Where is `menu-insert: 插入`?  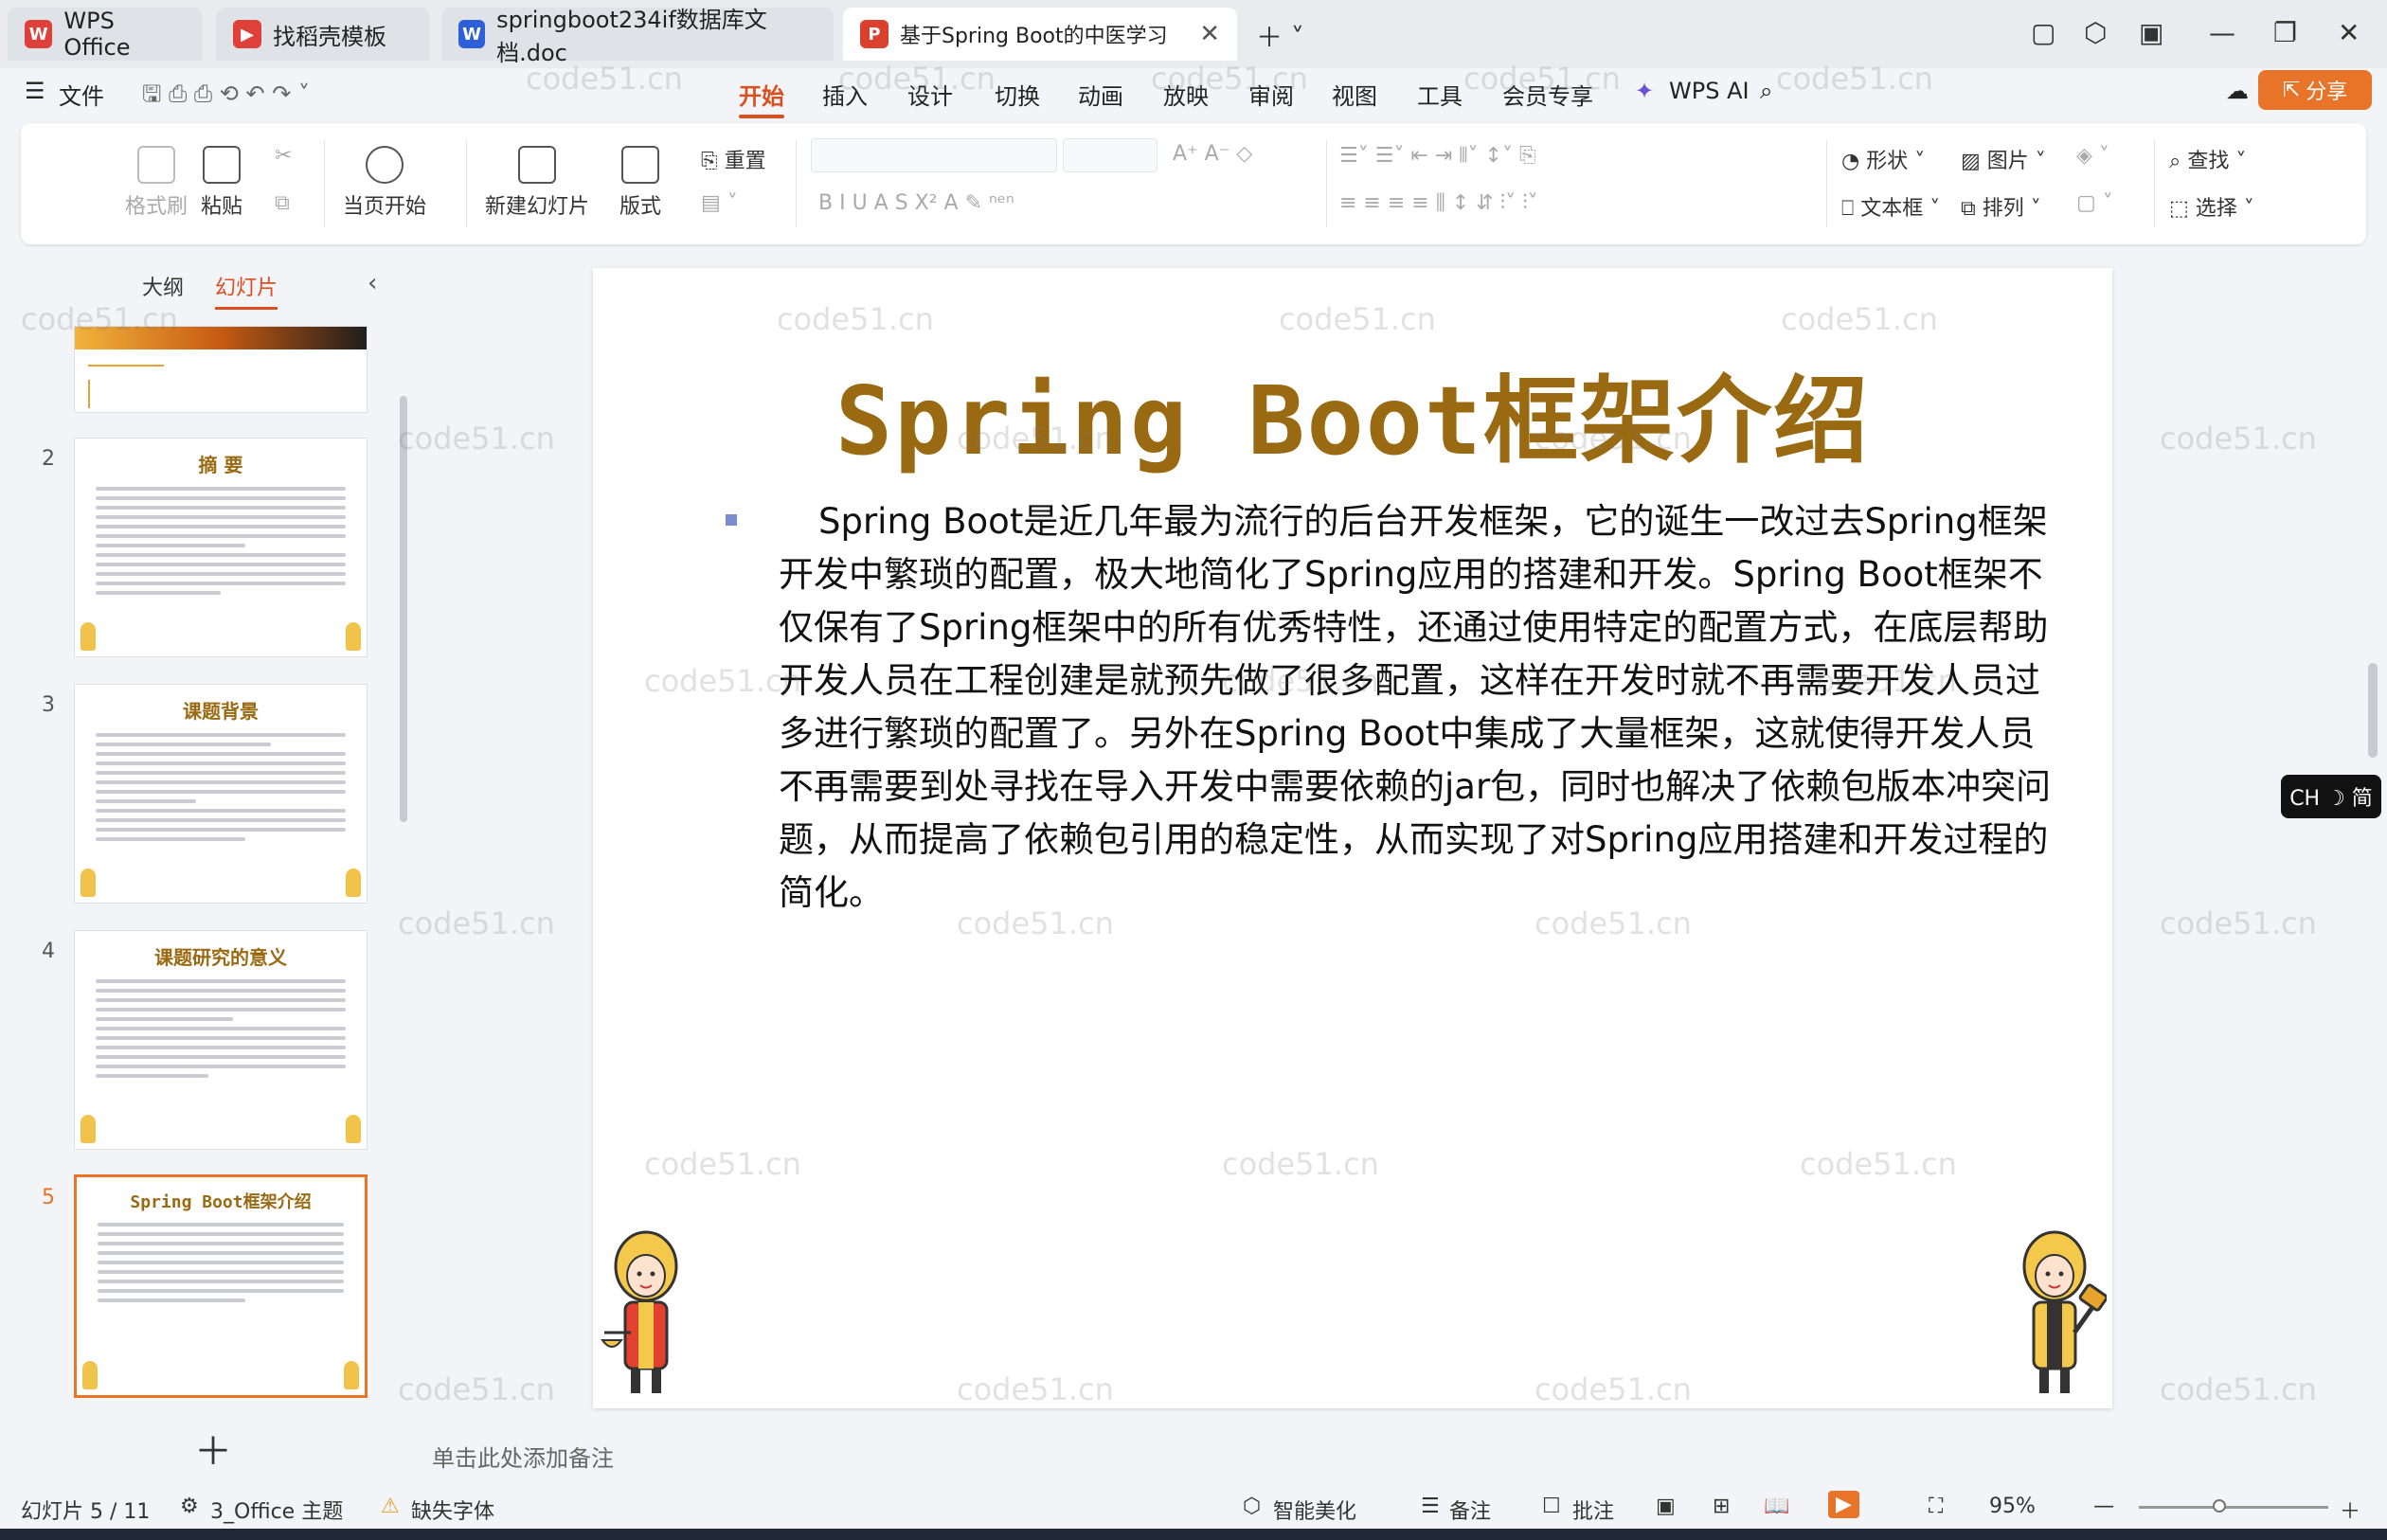
menu-insert: 插入 is located at coordinates (845, 95).